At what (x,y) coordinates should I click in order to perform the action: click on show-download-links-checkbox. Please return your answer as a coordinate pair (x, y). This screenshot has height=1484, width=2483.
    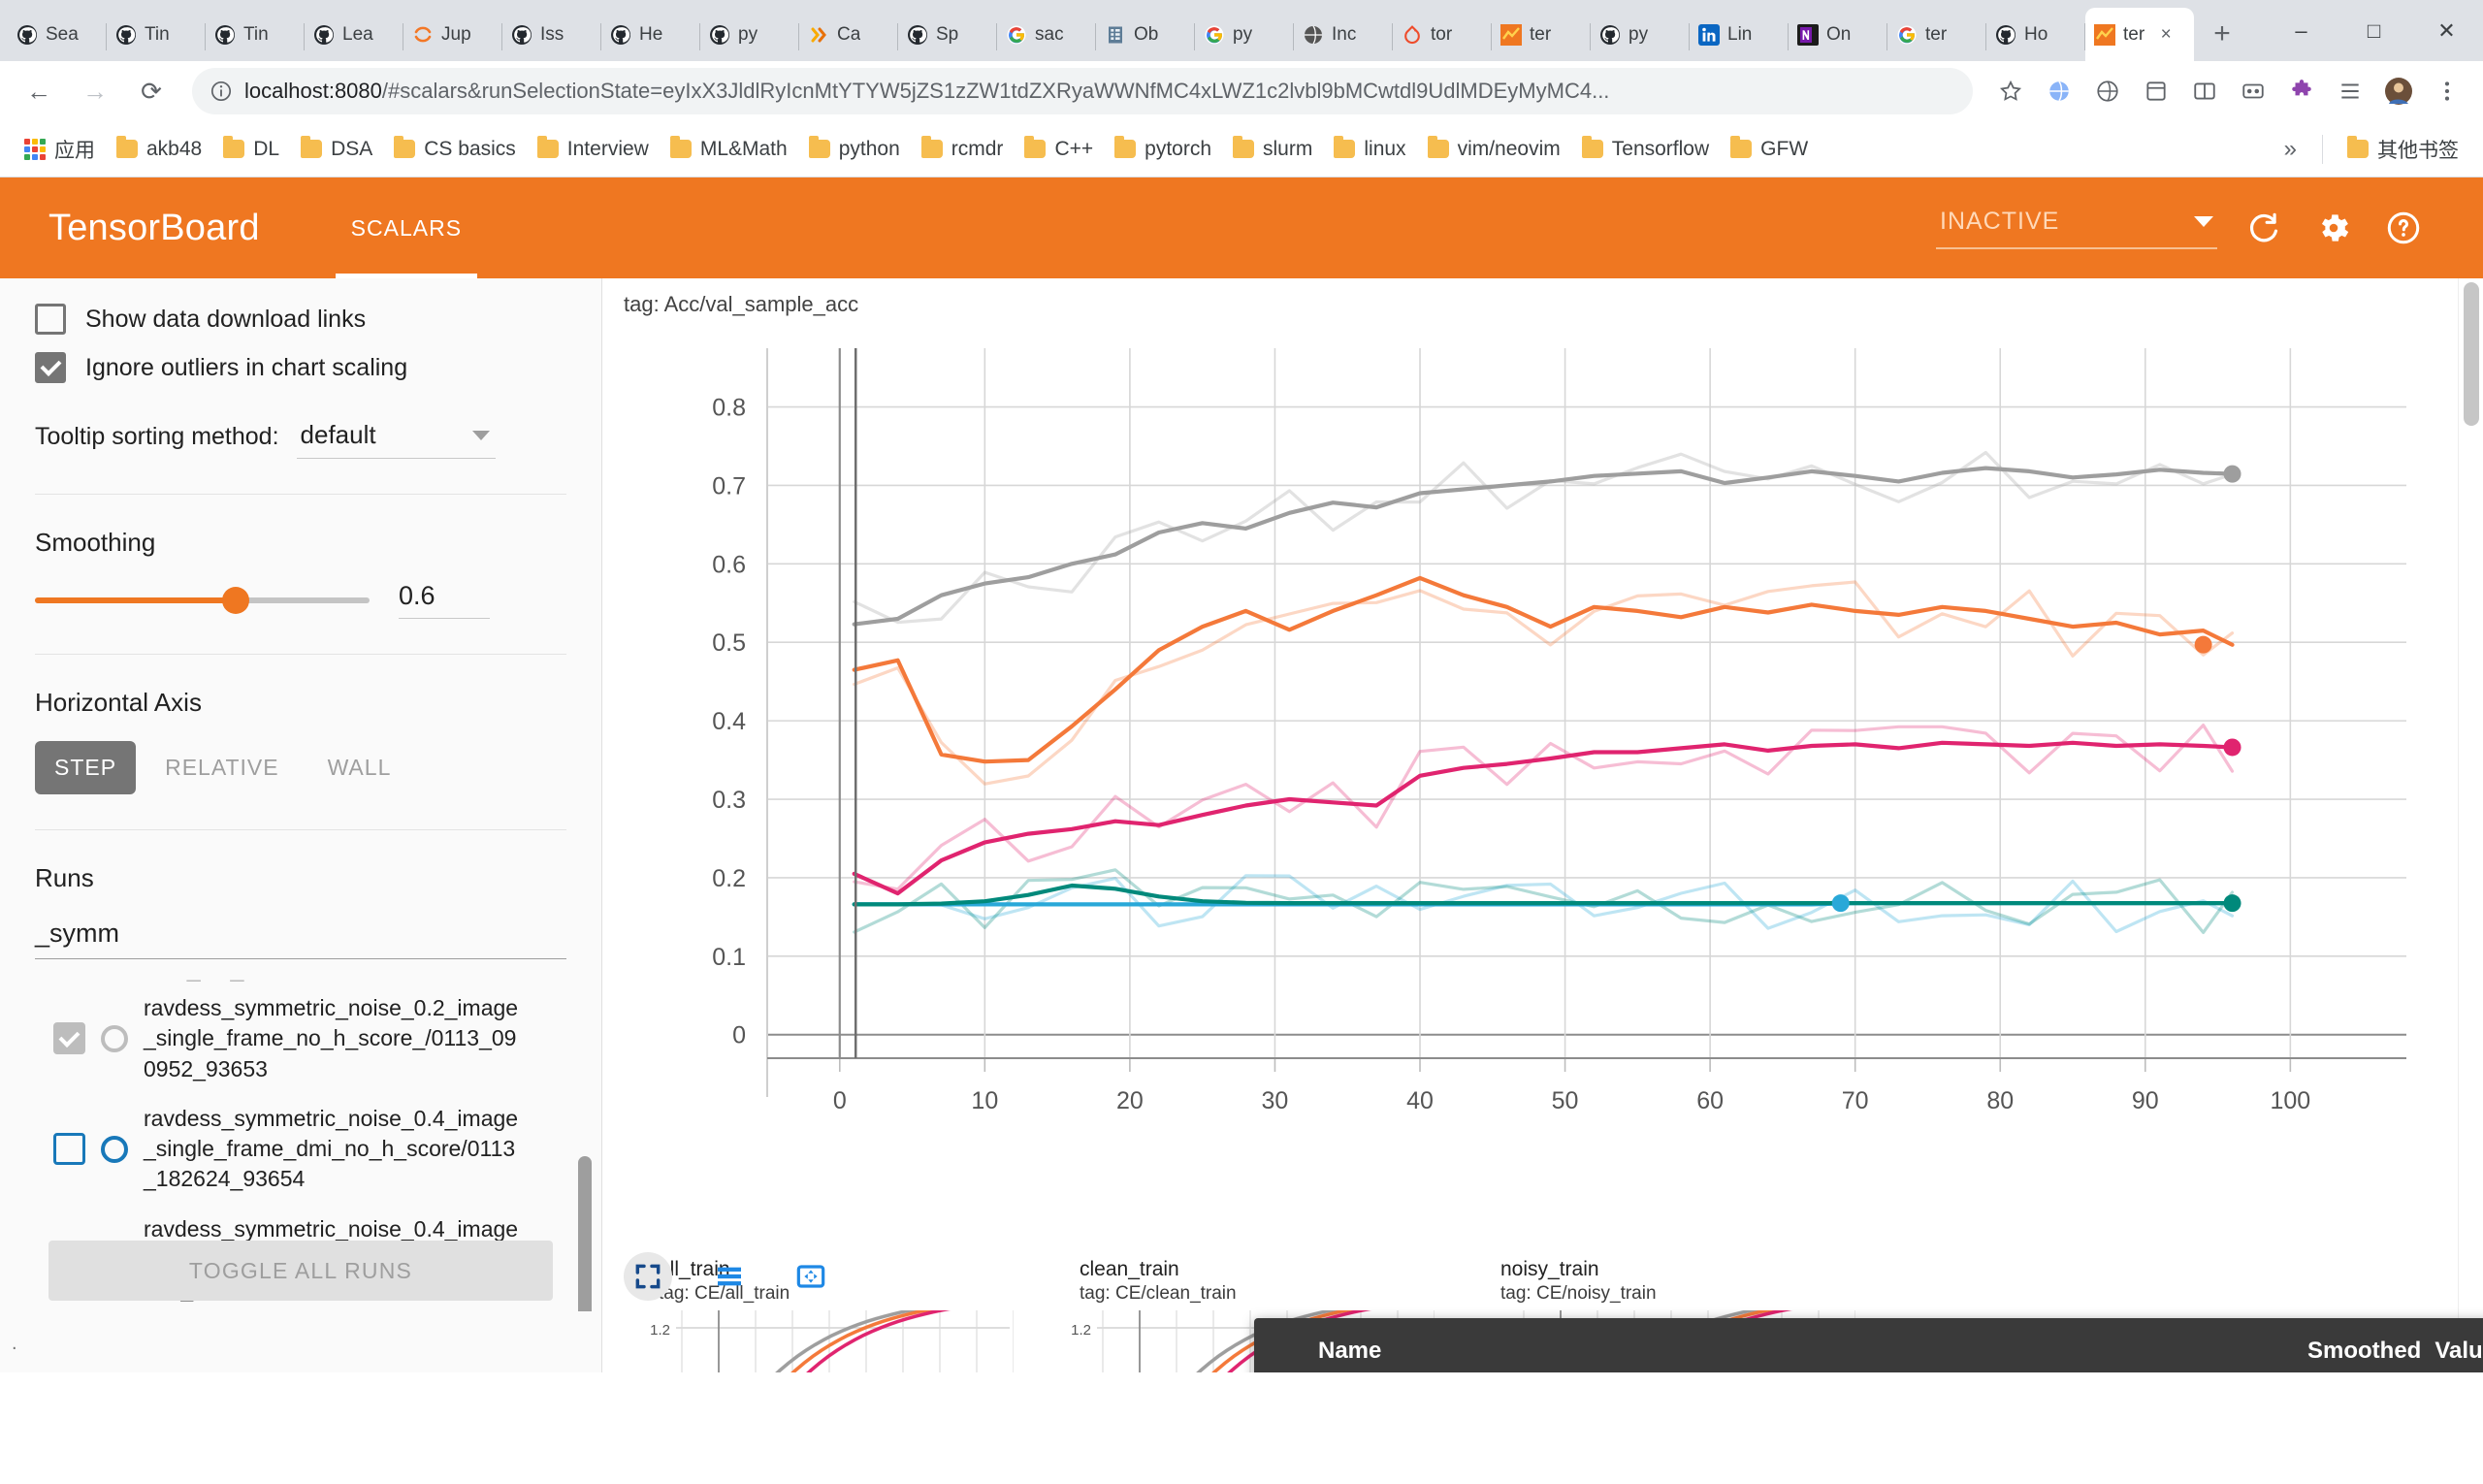
    Looking at the image, I should click on (51, 319).